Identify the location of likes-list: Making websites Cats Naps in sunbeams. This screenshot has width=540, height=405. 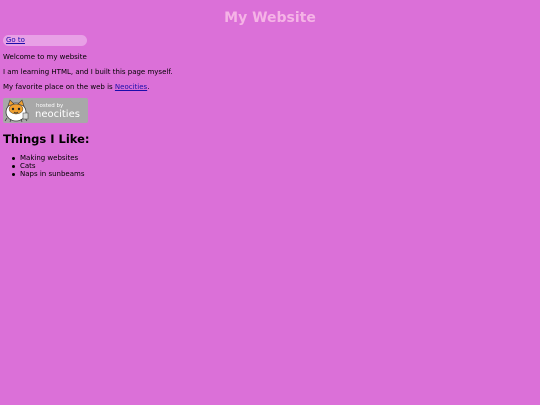
(48, 166).